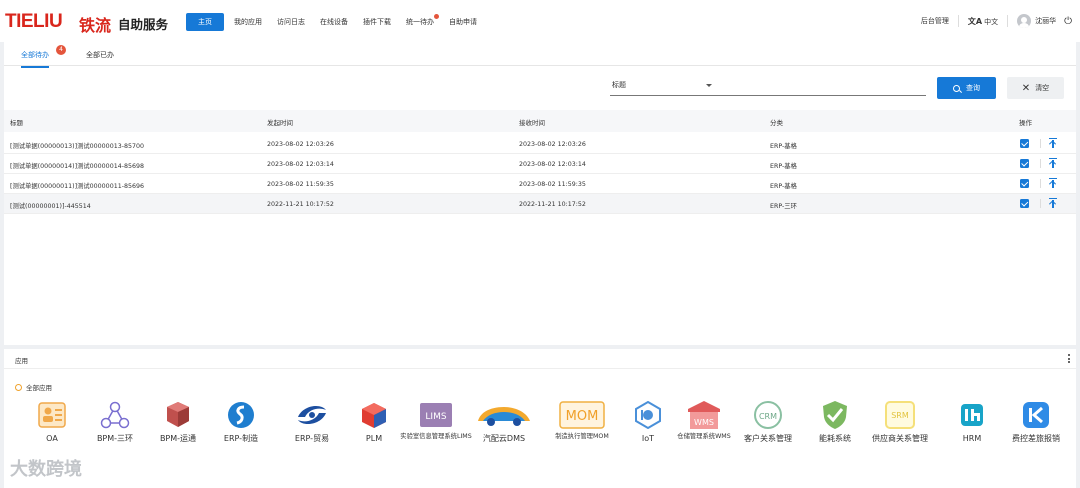  Describe the element at coordinates (77, 145) in the screenshot. I see `row-title: [测试单据(00000013)]测试00000013-85700` at that location.